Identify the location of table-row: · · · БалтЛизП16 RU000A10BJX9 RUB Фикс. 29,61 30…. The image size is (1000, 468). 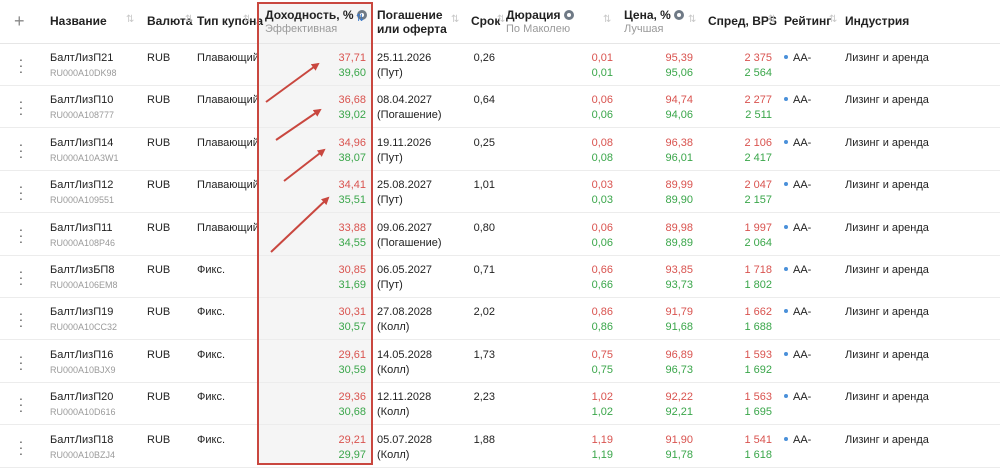
(500, 362).